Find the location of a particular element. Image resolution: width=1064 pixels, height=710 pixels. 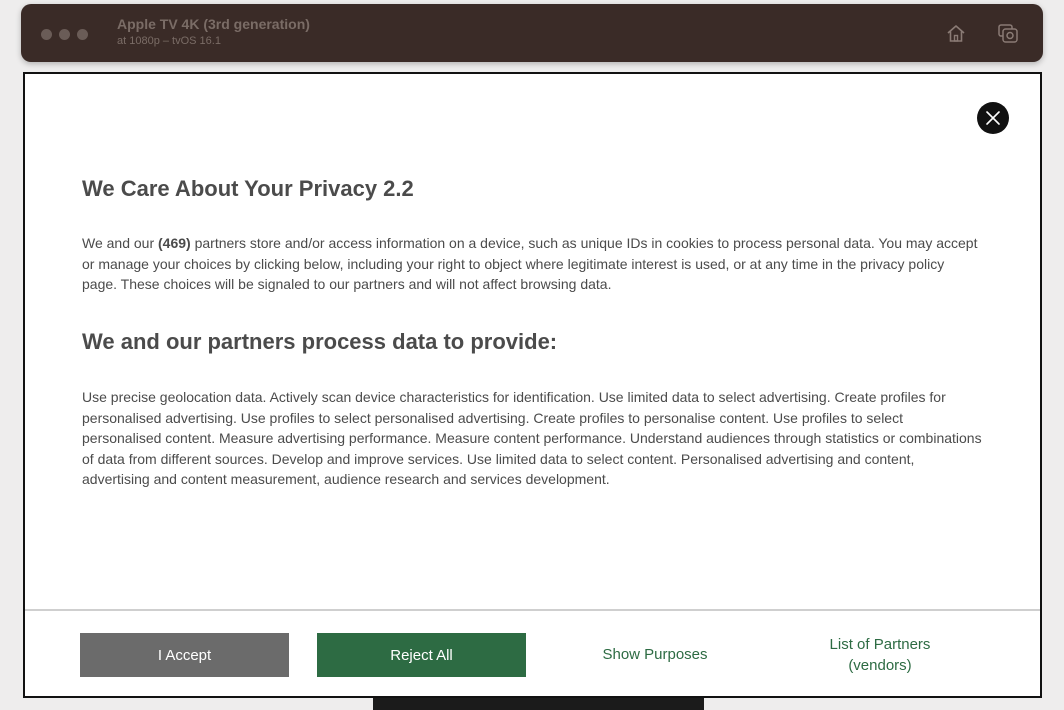

screenshot-icon is located at coordinates (1008, 34).